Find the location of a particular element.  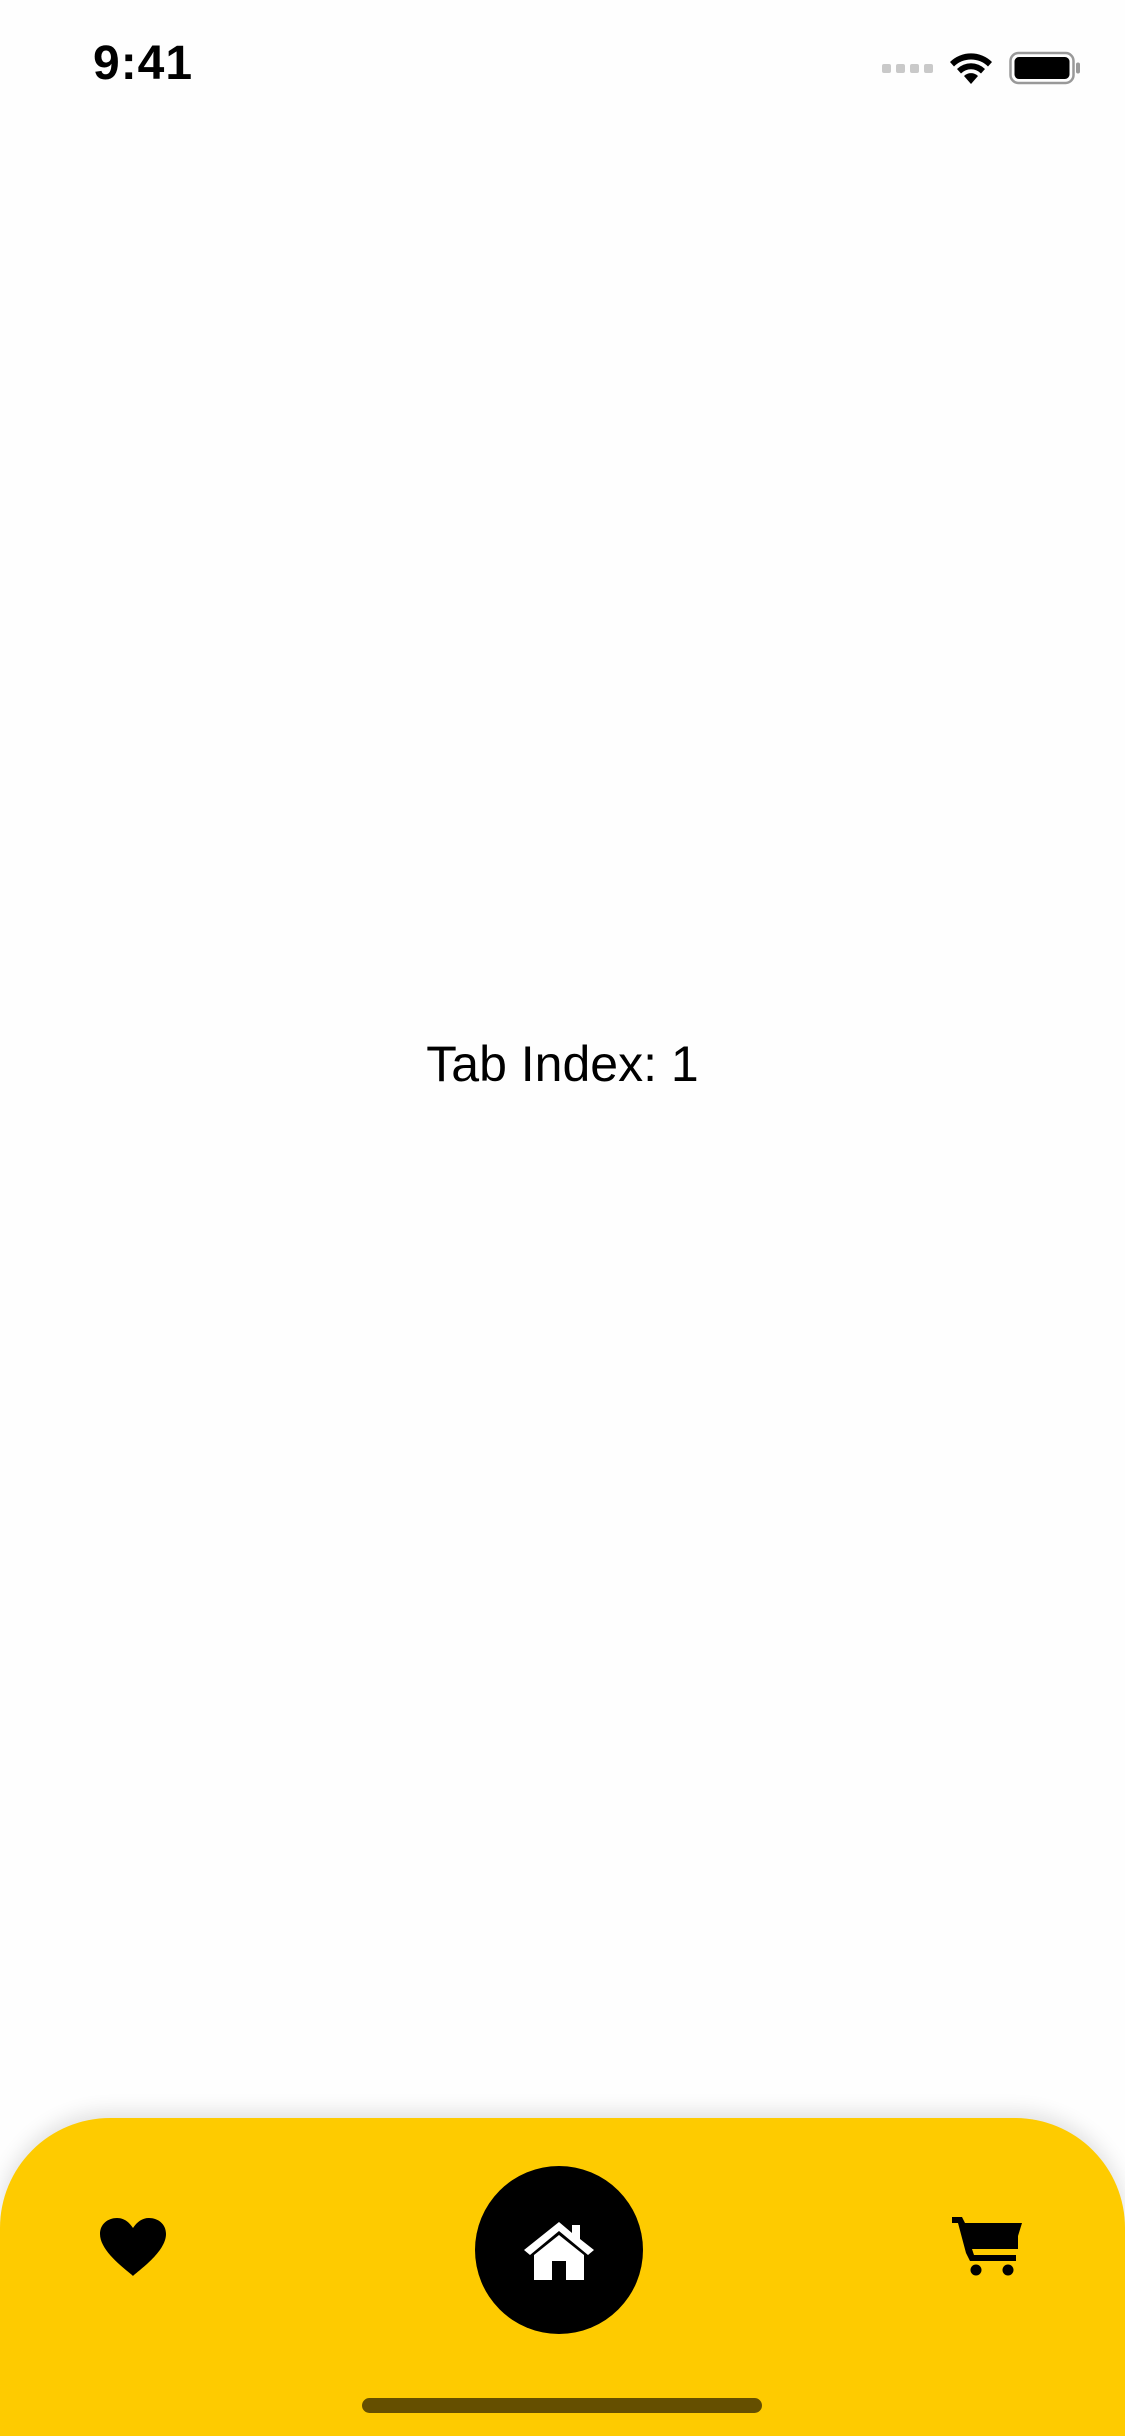

wifi-icon is located at coordinates (971, 68).